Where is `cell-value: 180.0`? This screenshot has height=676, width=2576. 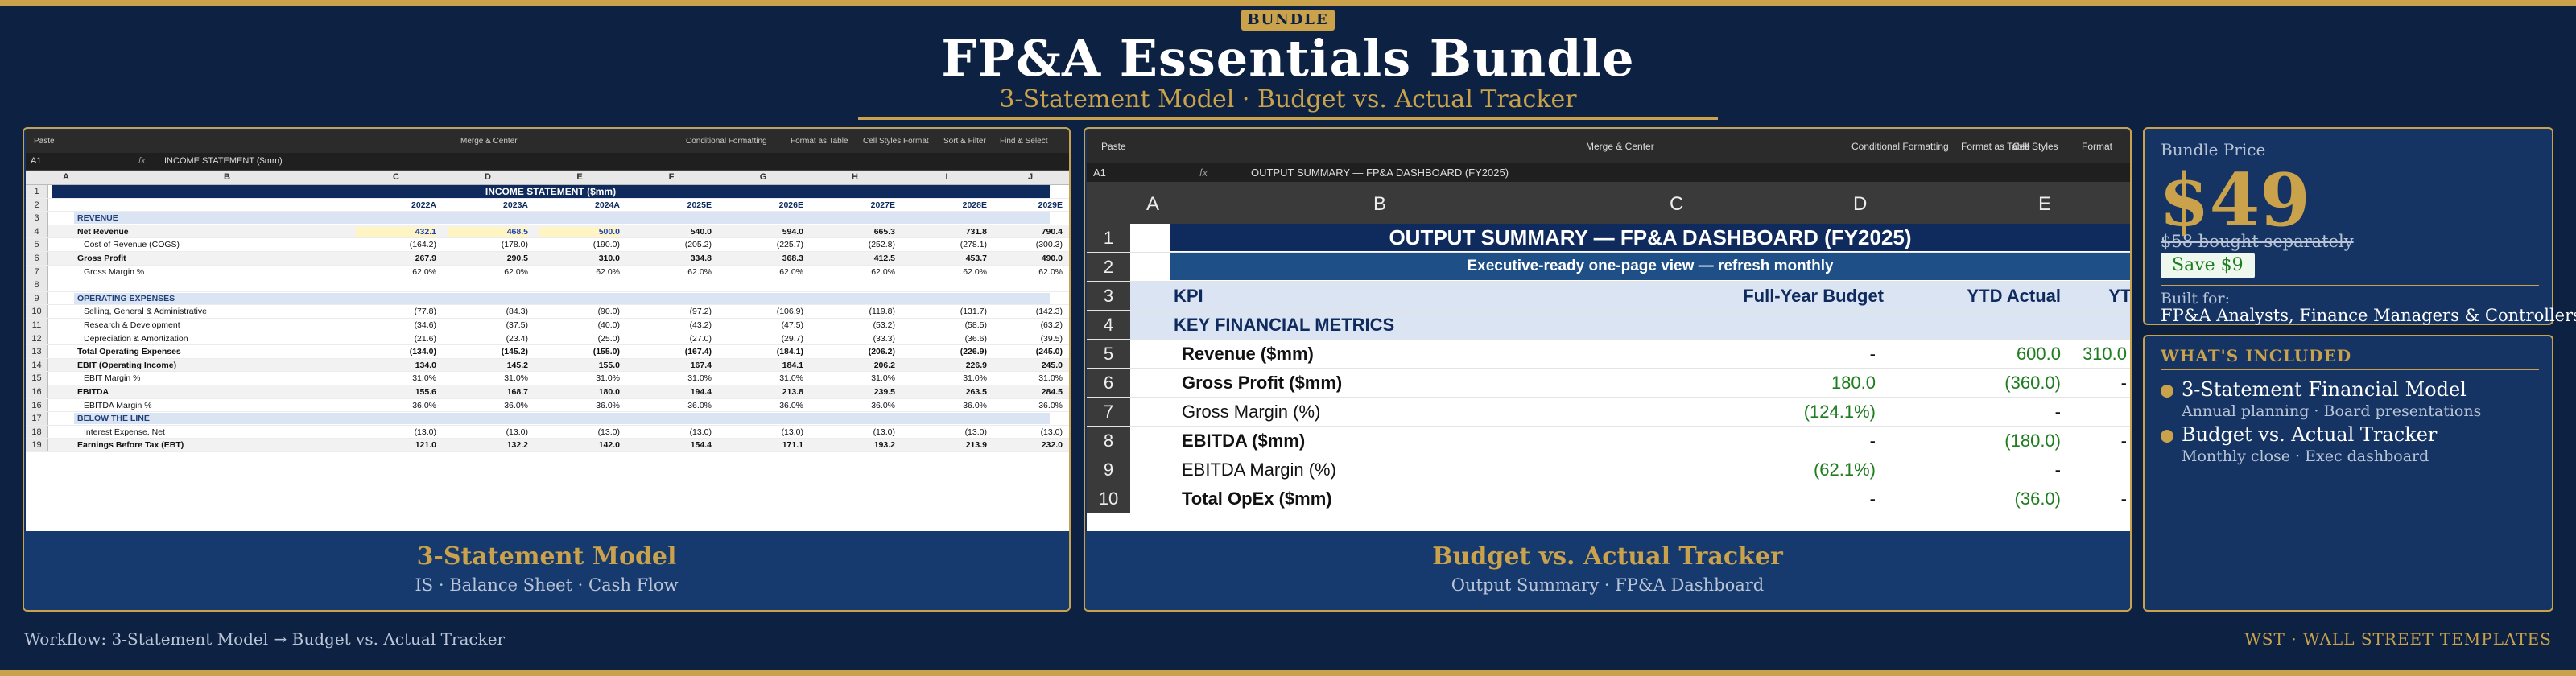 cell-value: 180.0 is located at coordinates (609, 391).